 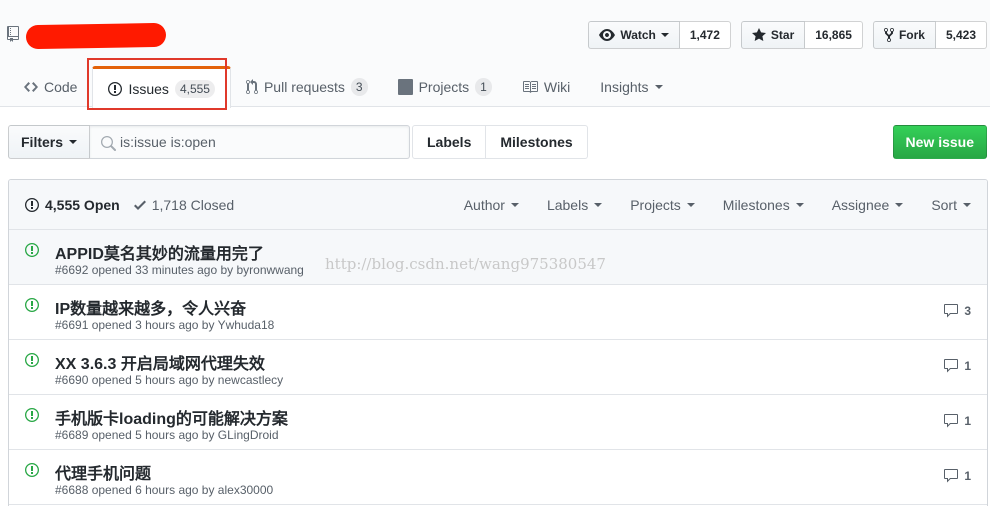 I want to click on star-label: Star, so click(x=782, y=35).